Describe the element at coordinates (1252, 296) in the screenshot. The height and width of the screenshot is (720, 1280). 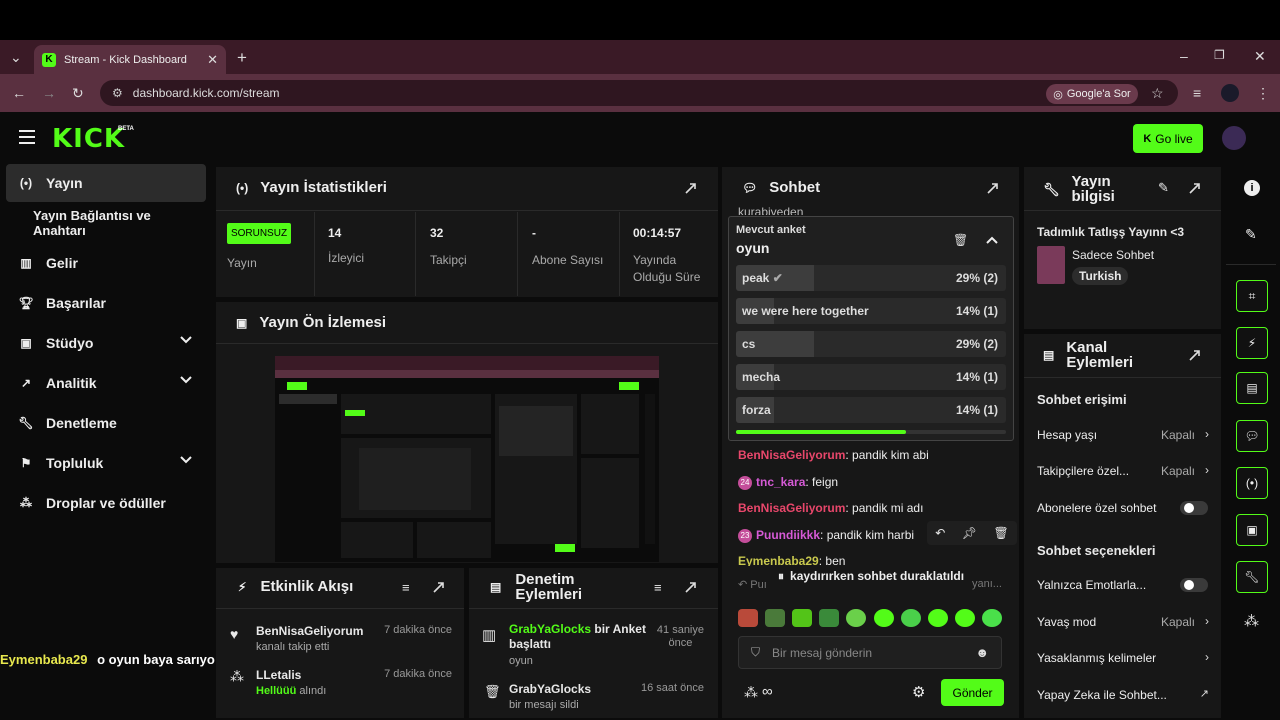
I see `rail-clip-button: ⌗` at that location.